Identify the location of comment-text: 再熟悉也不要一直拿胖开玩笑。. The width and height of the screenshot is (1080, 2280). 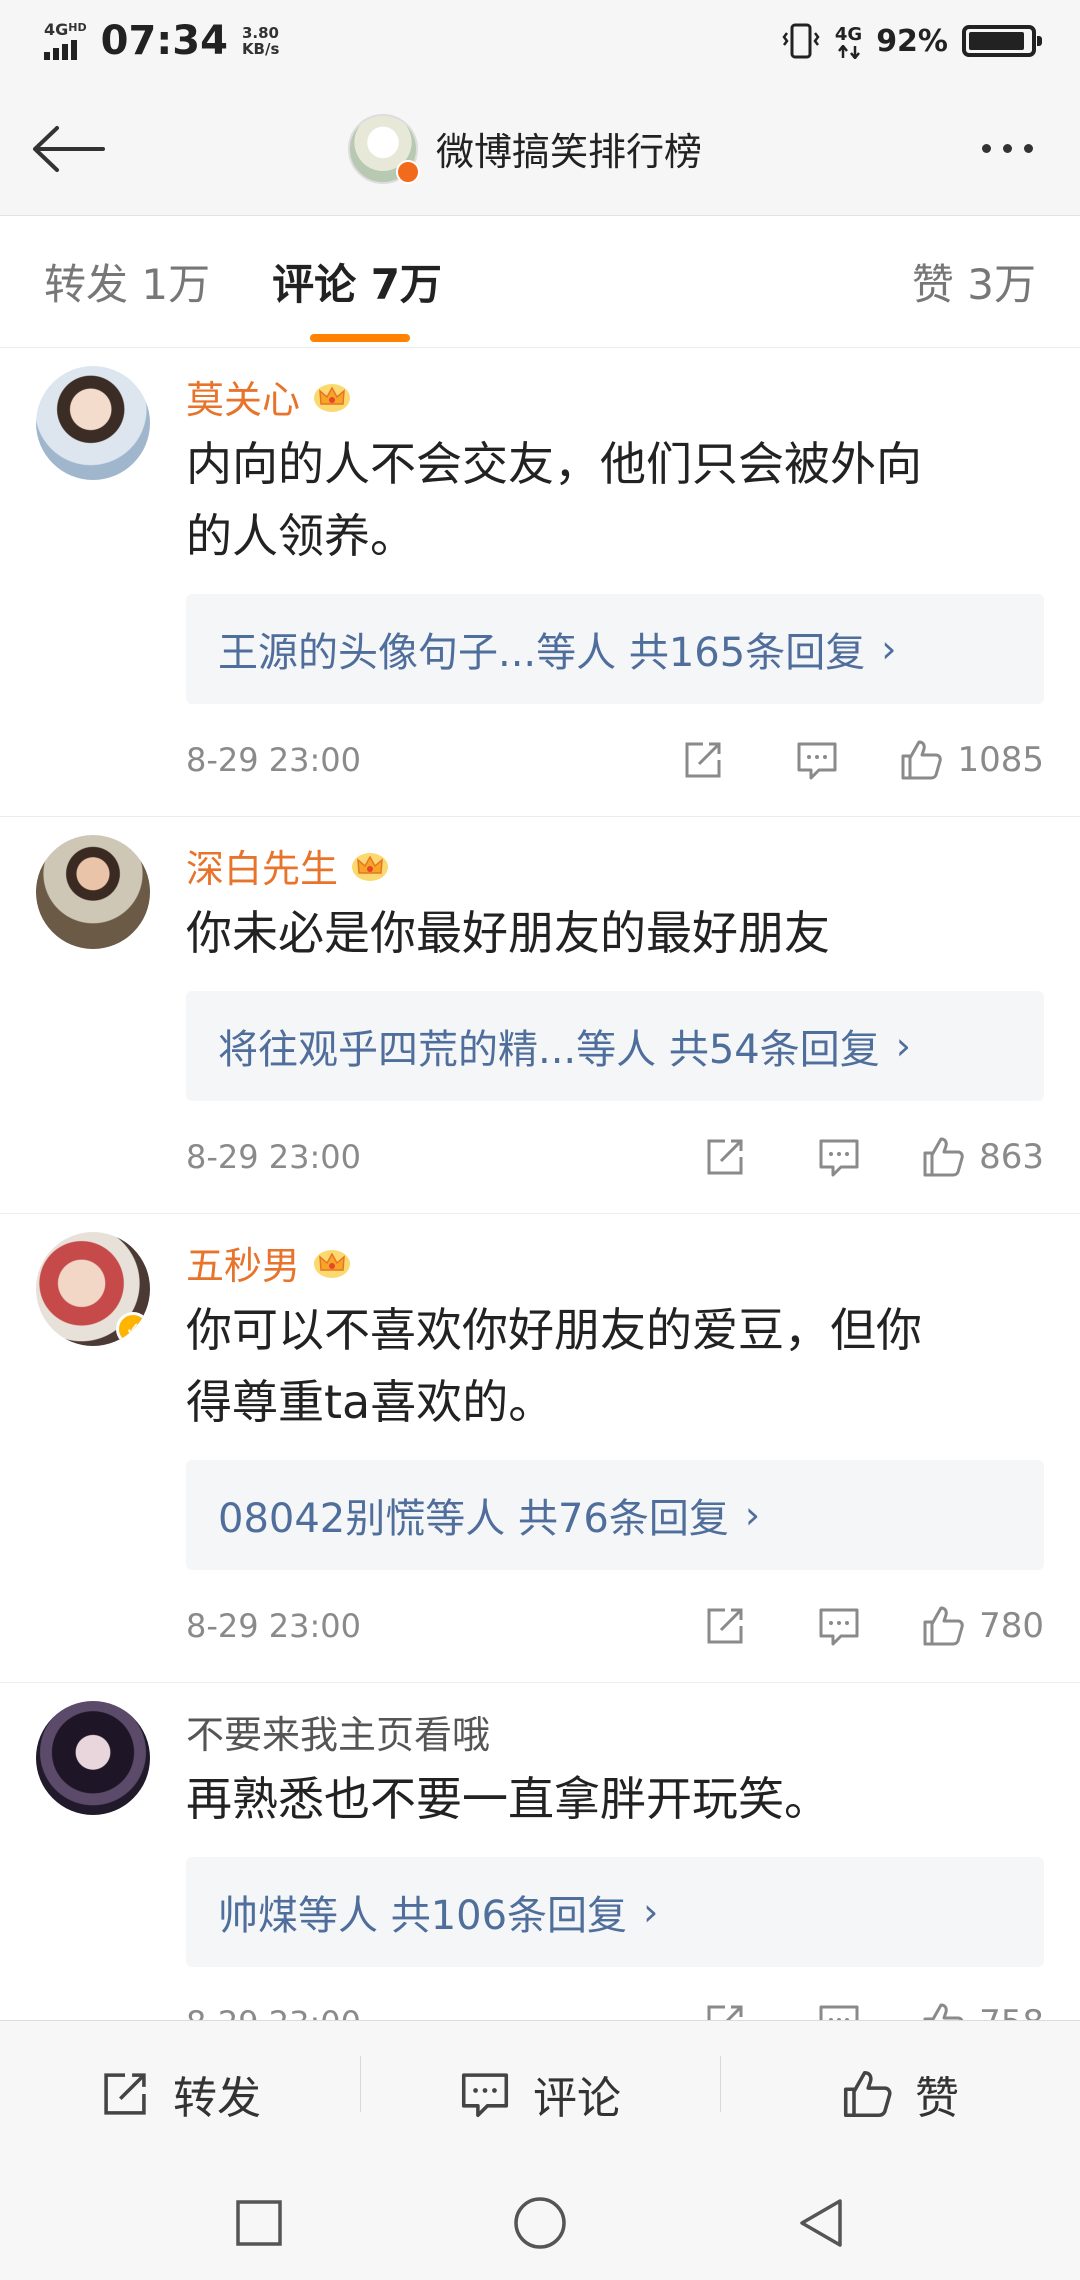
(615, 1799).